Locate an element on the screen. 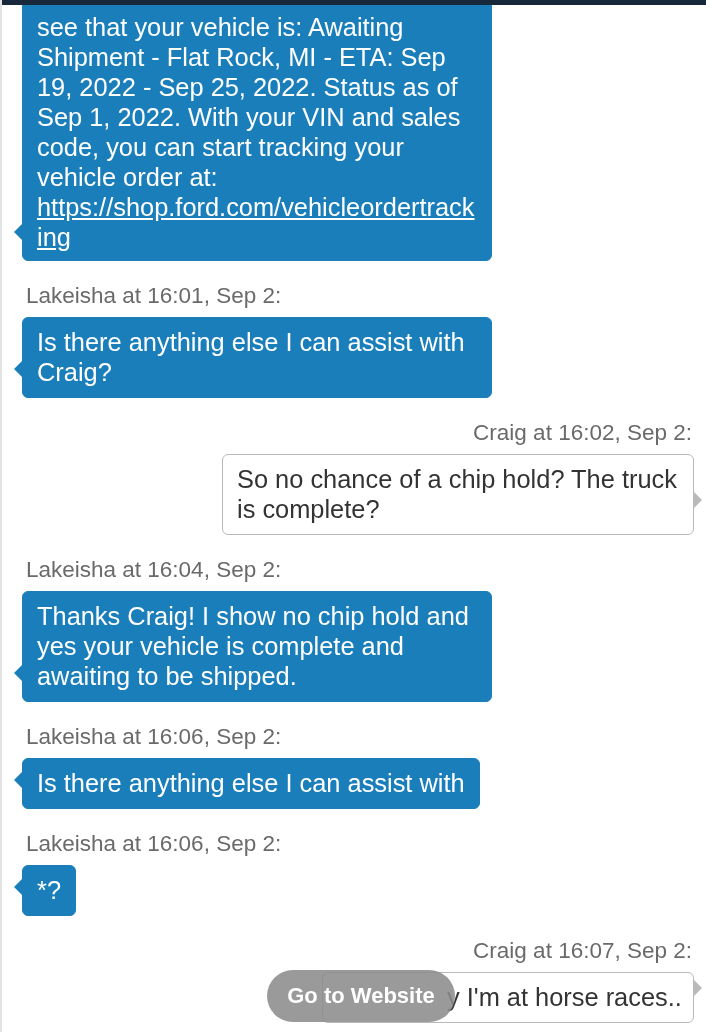  message-text: So no chance of a chip hold? The truck is complete? is located at coordinates (457, 494).